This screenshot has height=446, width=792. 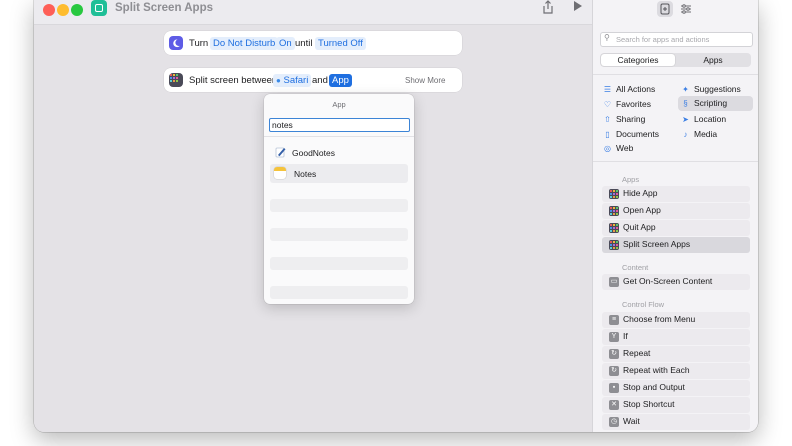 What do you see at coordinates (640, 193) in the screenshot?
I see `action-label: Hide App` at bounding box center [640, 193].